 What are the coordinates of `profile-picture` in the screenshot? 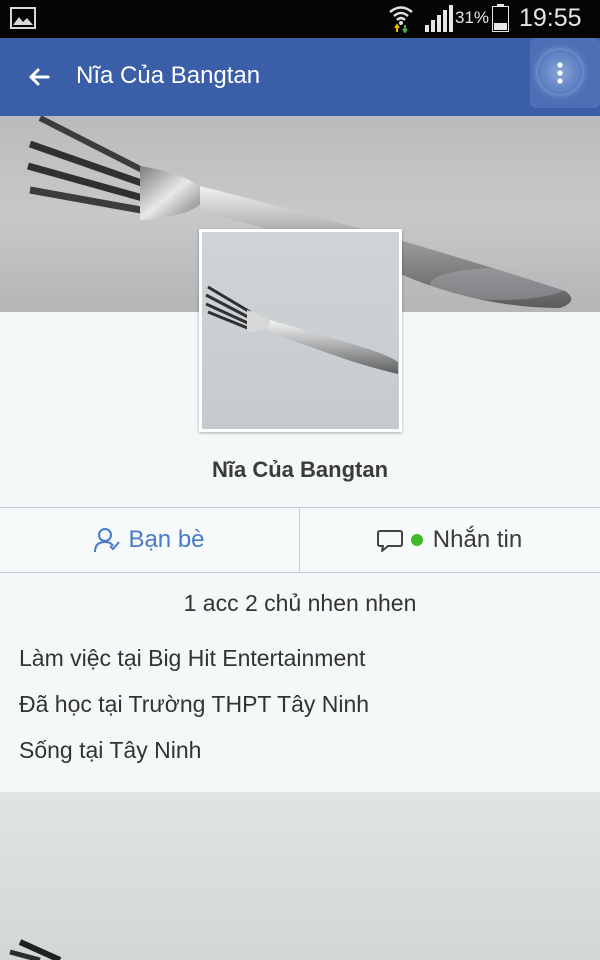 It's located at (300, 330).